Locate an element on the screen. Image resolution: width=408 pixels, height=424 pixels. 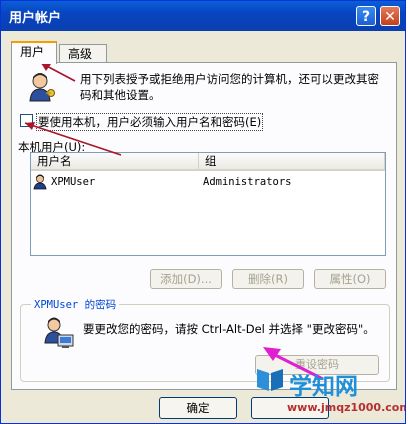
tab-advanced: 高级 is located at coordinates (83, 53).